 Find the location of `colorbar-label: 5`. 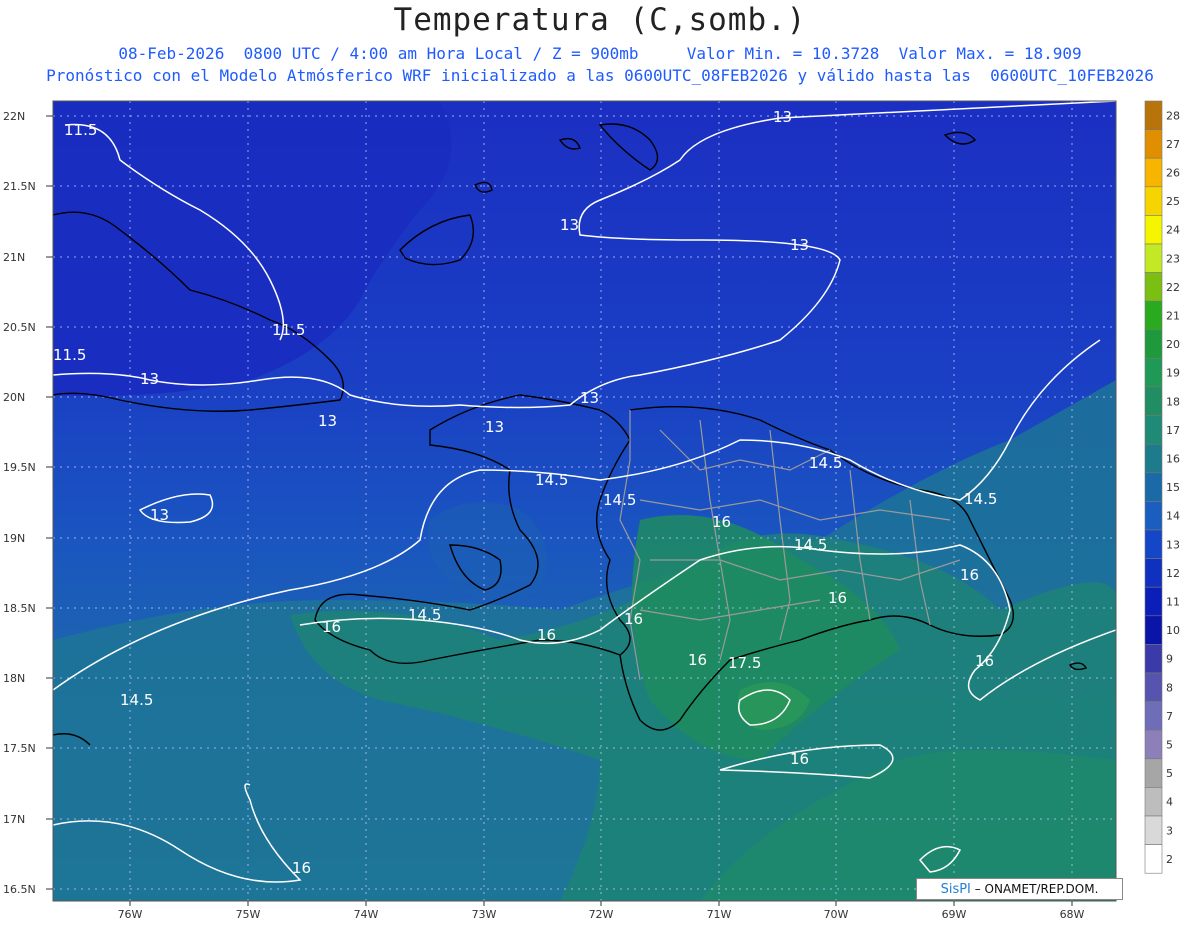

colorbar-label: 5 is located at coordinates (1169, 745).